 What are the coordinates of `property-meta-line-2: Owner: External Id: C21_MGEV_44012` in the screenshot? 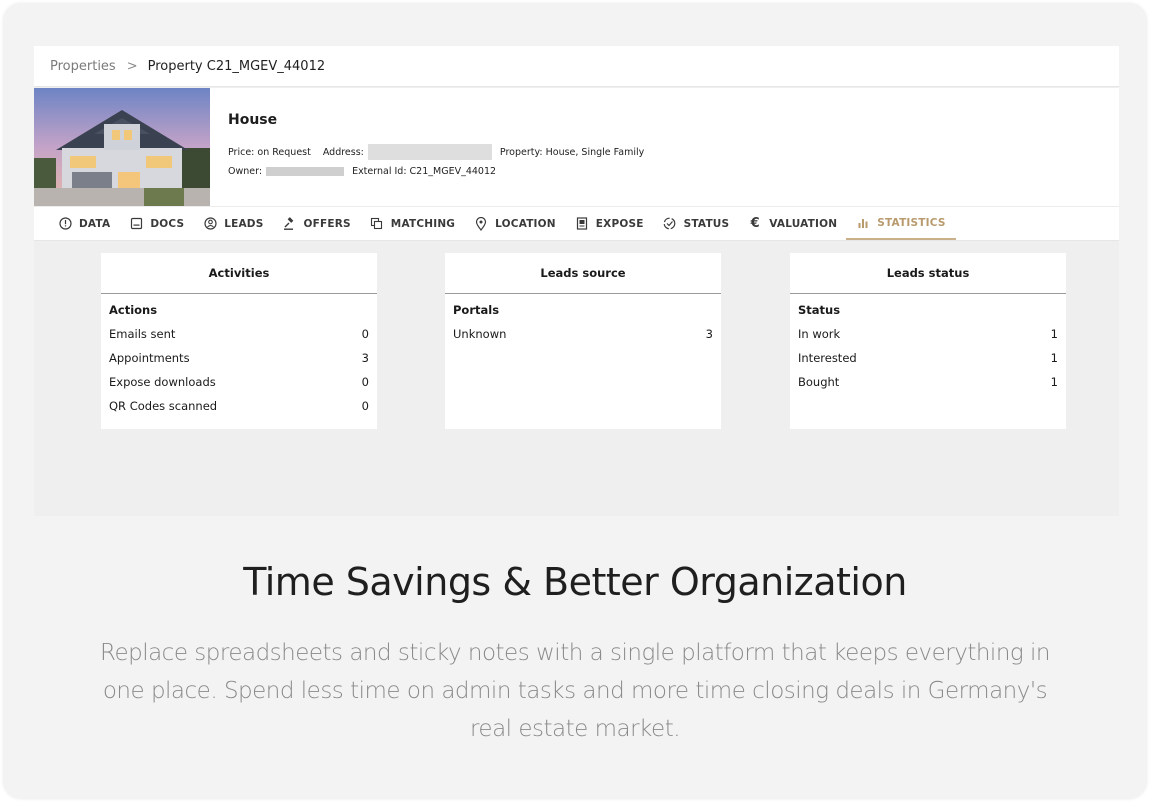 It's located at (362, 171).